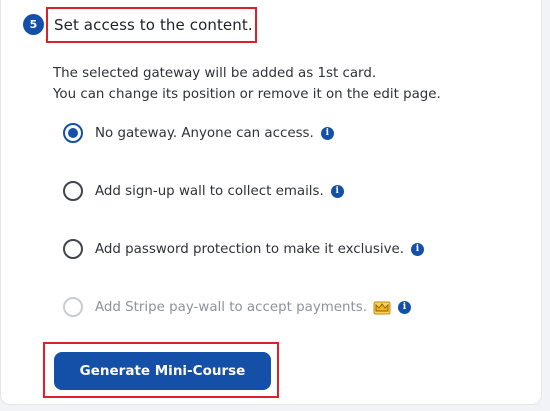 The width and height of the screenshot is (550, 411). What do you see at coordinates (209, 191) in the screenshot?
I see `option-label: Add sign-up wall to collect emails.` at bounding box center [209, 191].